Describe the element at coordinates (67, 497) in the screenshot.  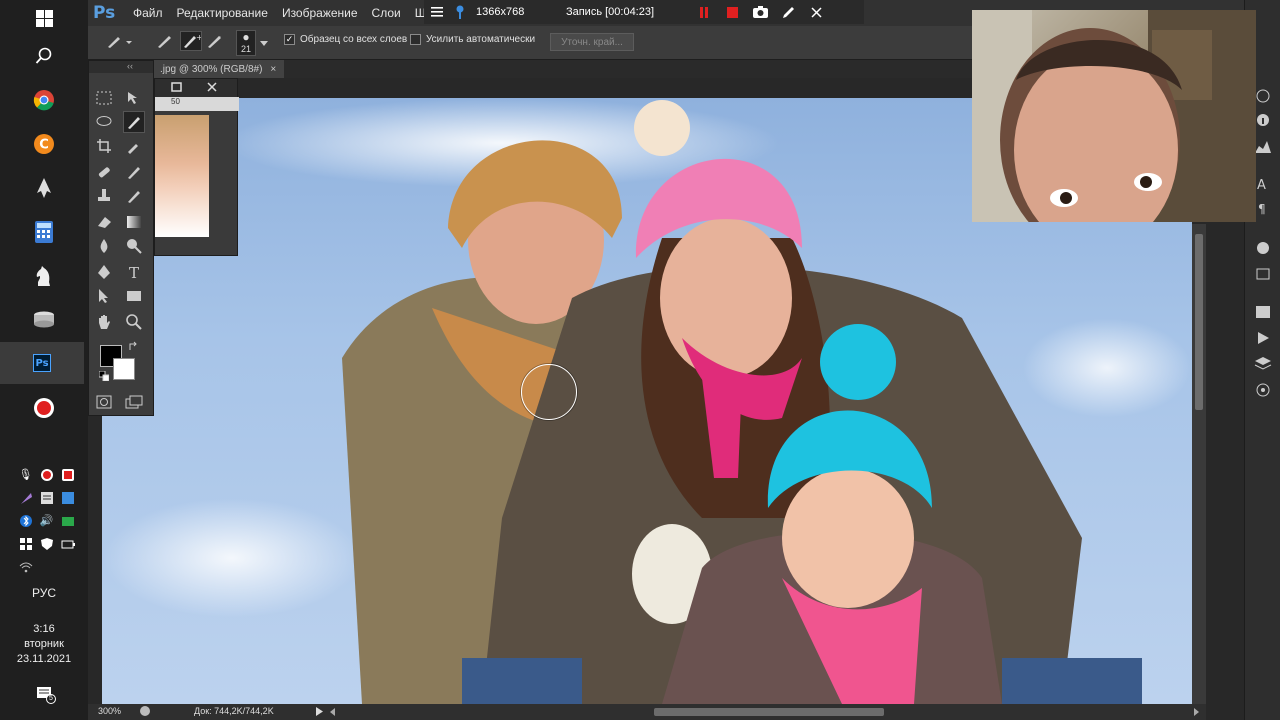
I see `tray-blue-icon` at that location.